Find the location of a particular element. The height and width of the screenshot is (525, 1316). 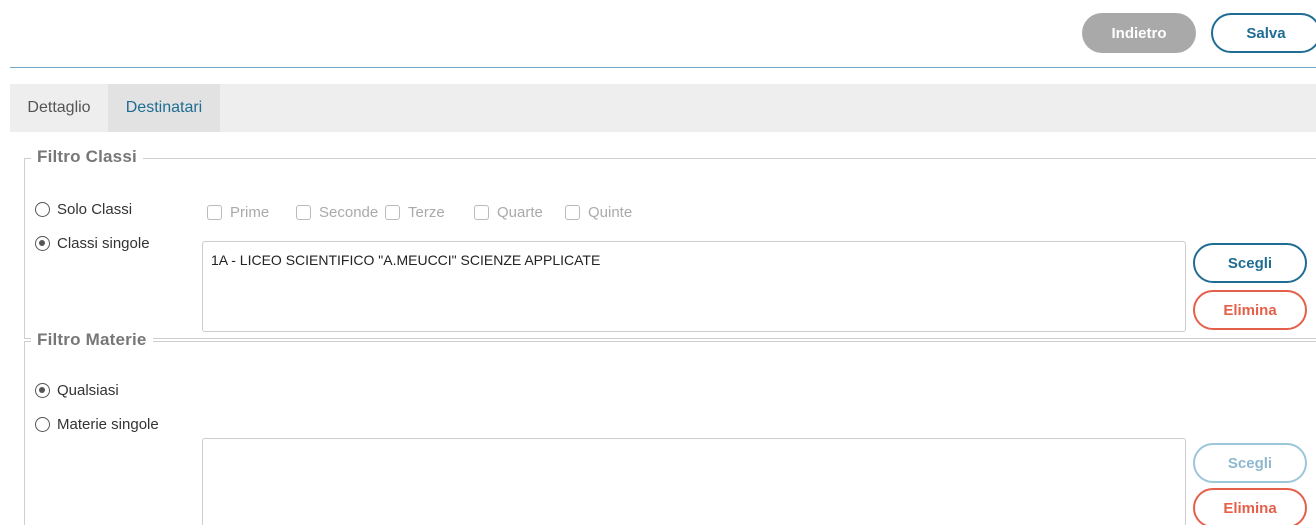

checkbox-quinte-box is located at coordinates (572, 212).